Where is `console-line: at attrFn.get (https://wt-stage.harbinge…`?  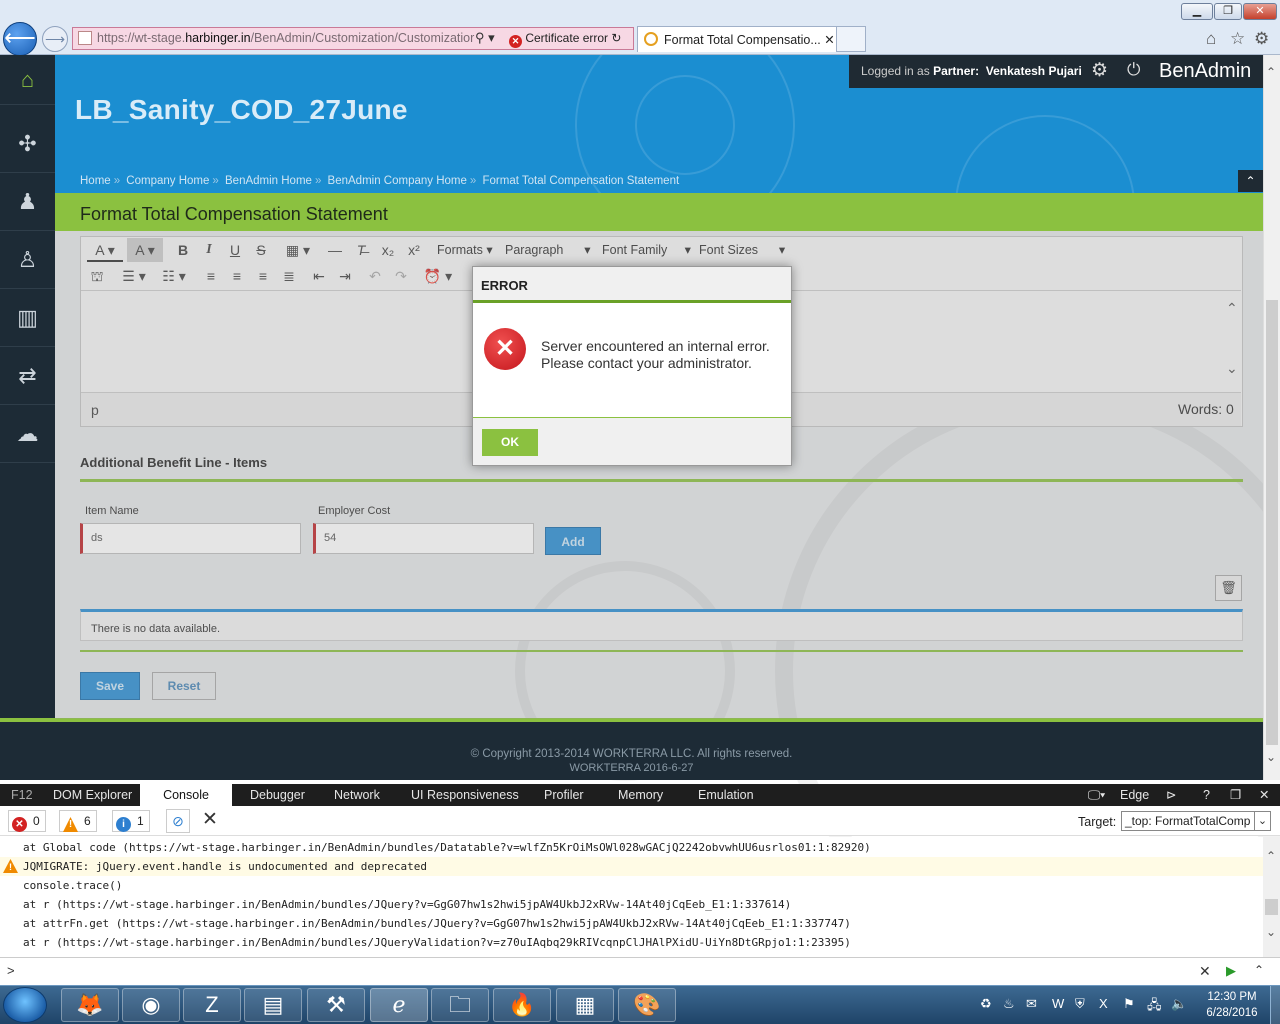
console-line: at attrFn.get (https://wt-stage.harbinge… is located at coordinates (437, 923).